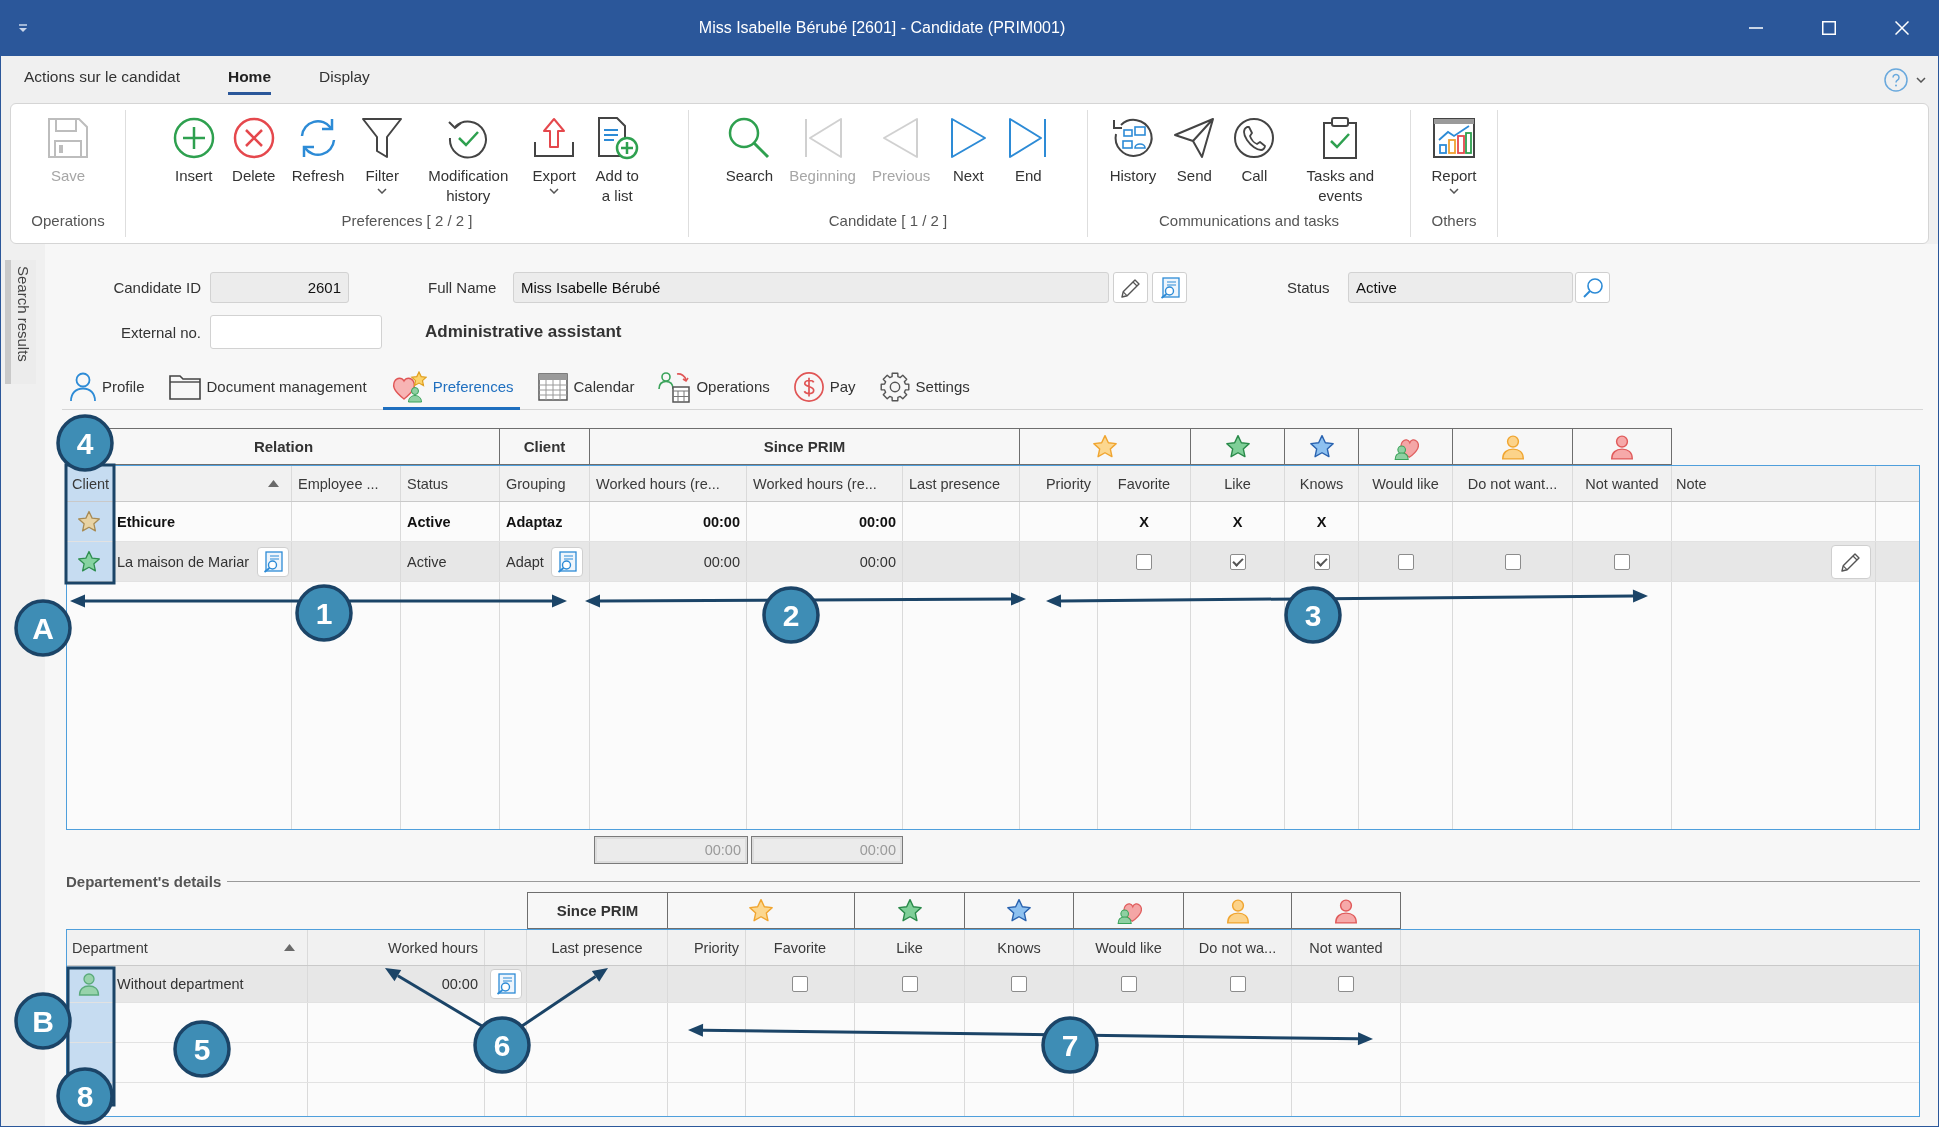  I want to click on column-header: Status, so click(450, 483).